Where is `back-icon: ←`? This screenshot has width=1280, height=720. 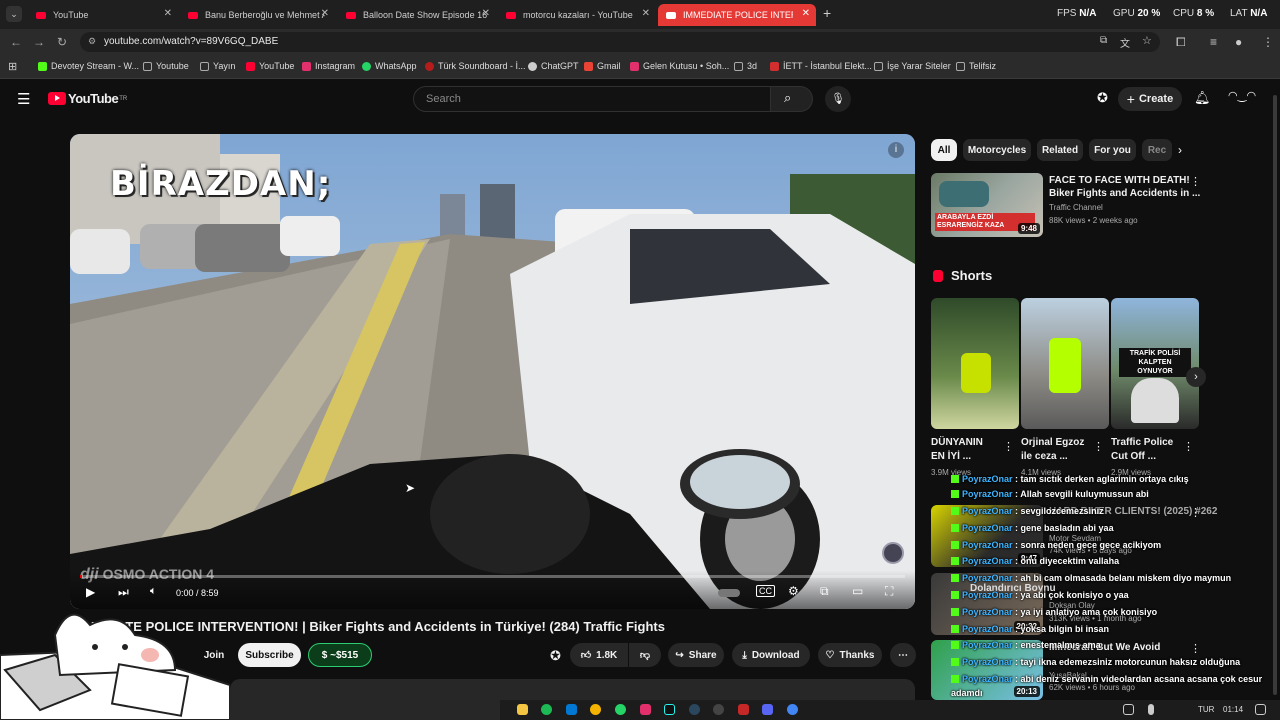 back-icon: ← is located at coordinates (16, 42).